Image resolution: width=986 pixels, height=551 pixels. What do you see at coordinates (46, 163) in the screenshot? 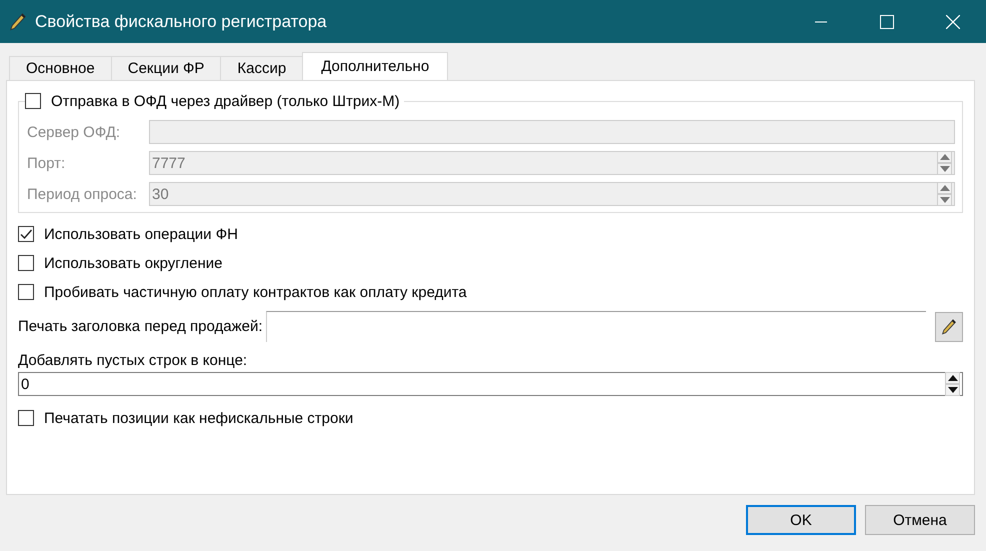
I see `field-label: Порт:` at bounding box center [46, 163].